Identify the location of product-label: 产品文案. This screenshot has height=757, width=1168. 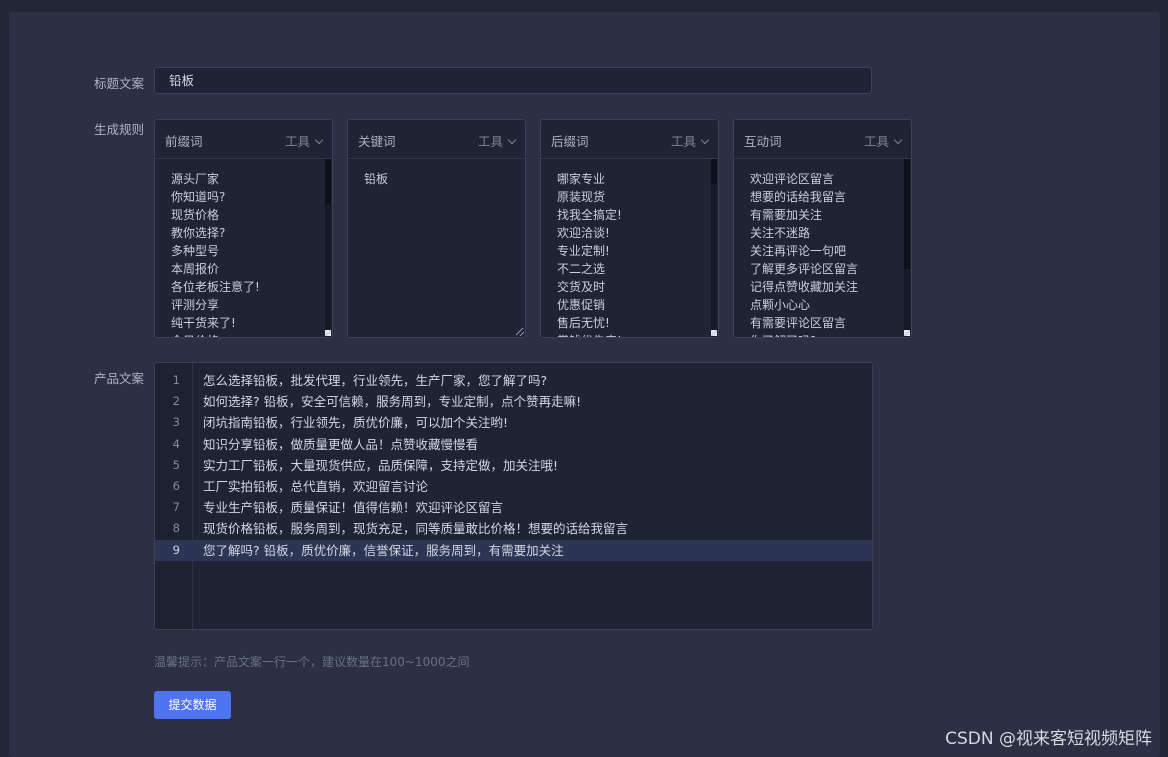
(118, 378).